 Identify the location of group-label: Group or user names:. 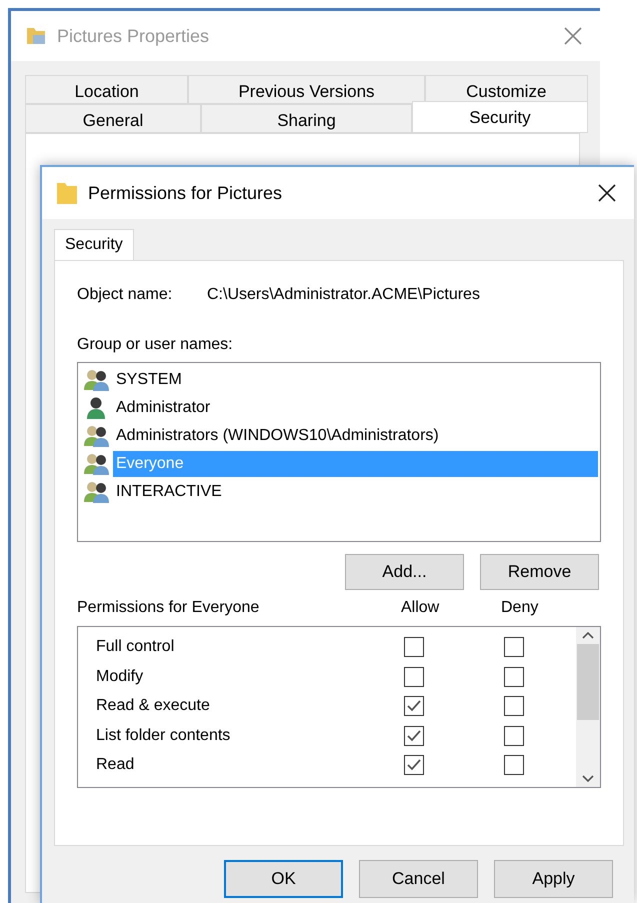
(155, 344).